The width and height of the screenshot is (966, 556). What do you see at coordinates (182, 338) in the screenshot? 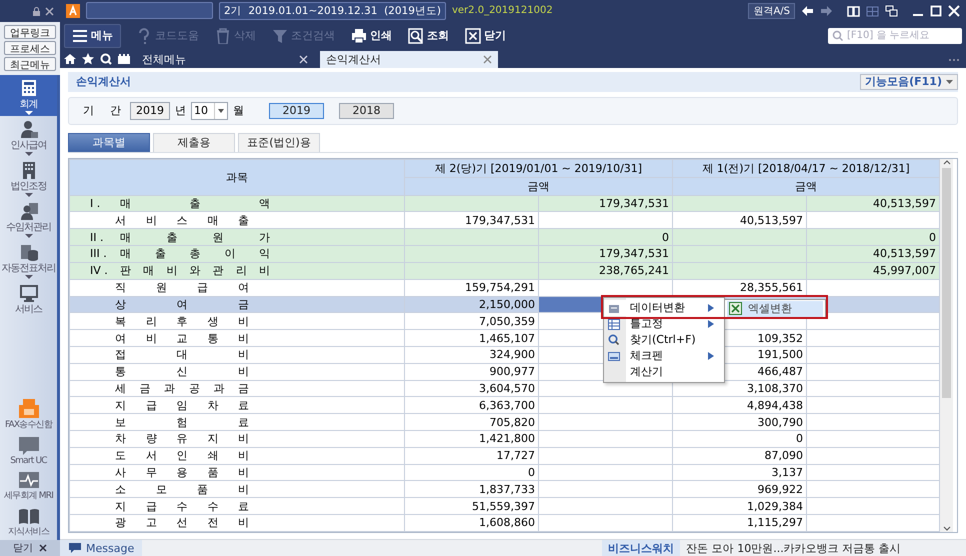
I see `account-name: 여 비 교 통 비` at bounding box center [182, 338].